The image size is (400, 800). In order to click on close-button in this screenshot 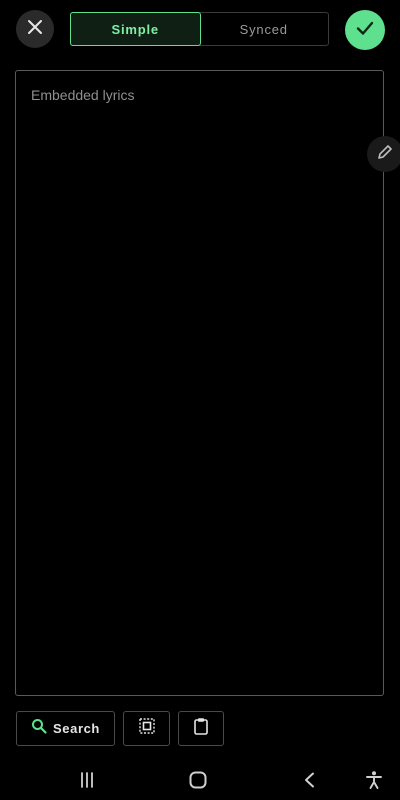, I will do `click(35, 29)`.